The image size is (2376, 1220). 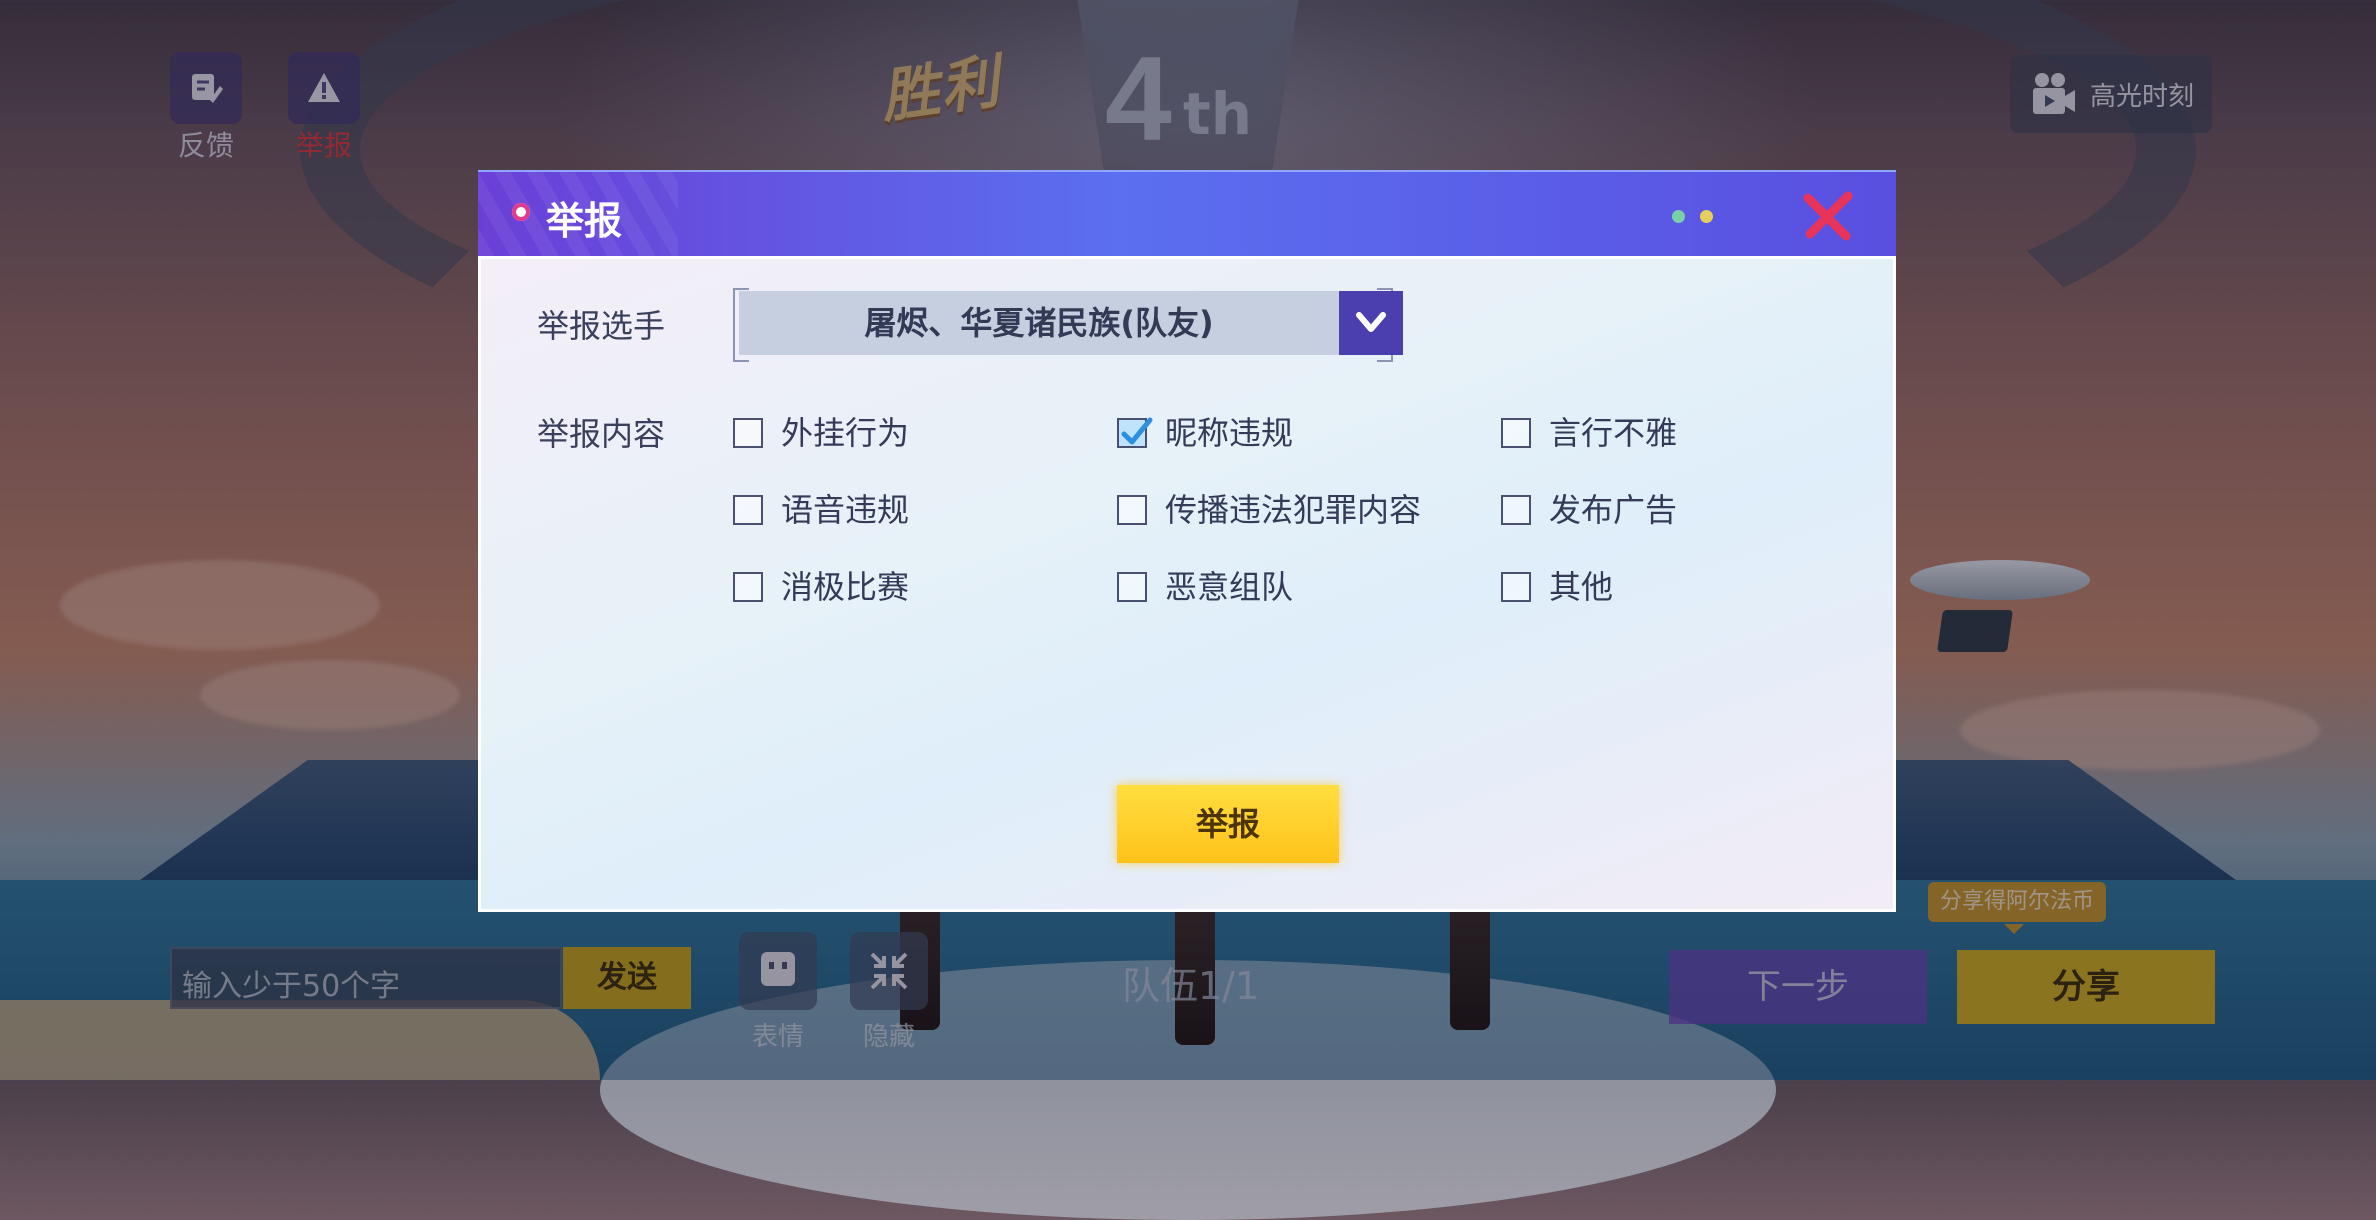 I want to click on option-label: 言行不雅, so click(x=1613, y=433).